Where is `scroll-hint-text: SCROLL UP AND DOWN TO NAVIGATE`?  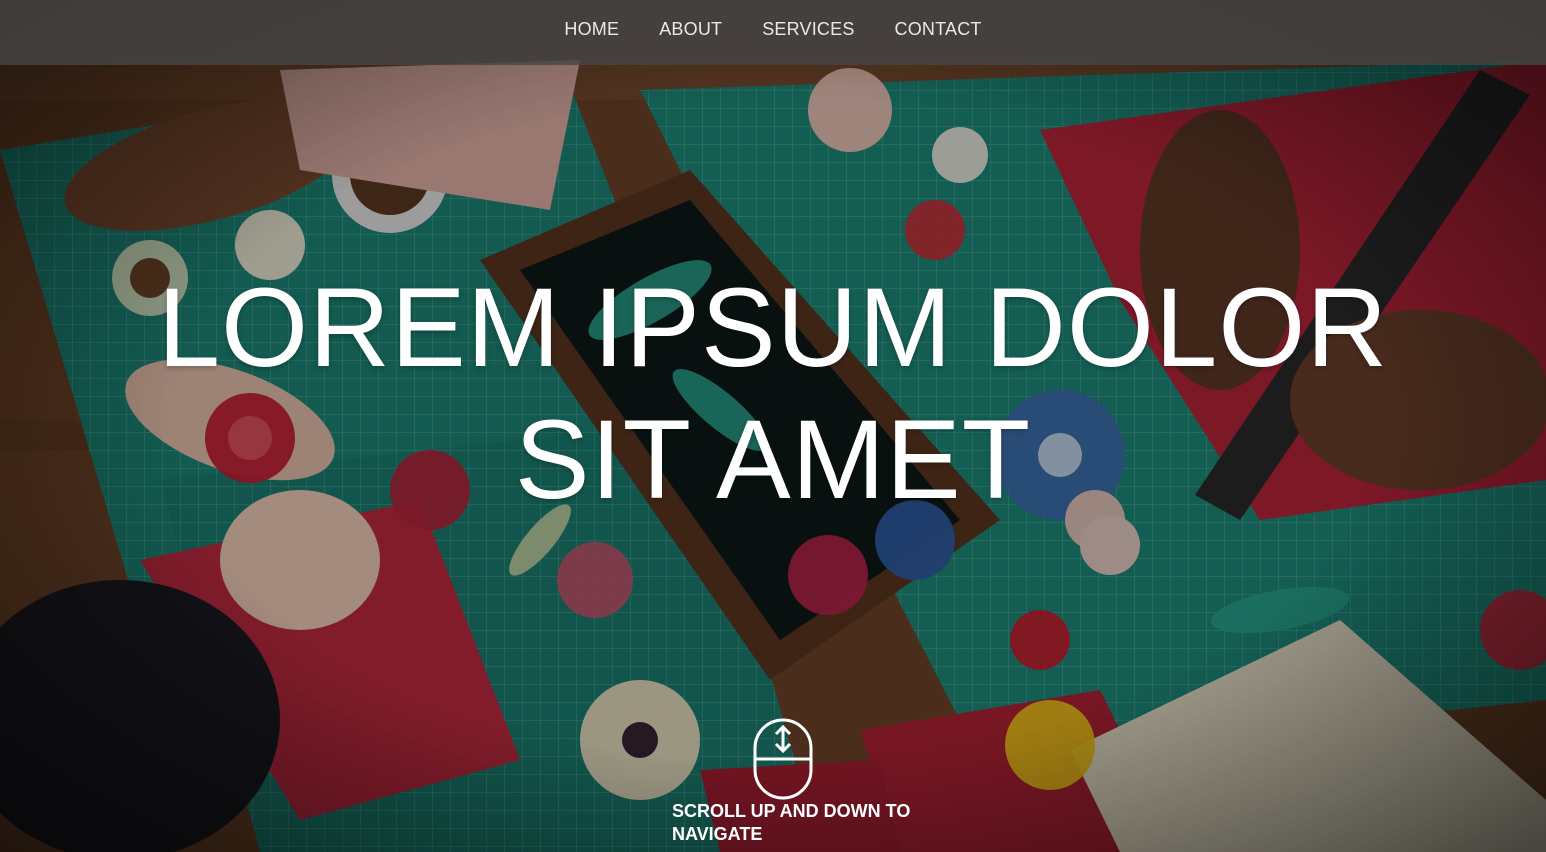 scroll-hint-text: SCROLL UP AND DOWN TO NAVIGATE is located at coordinates (791, 822).